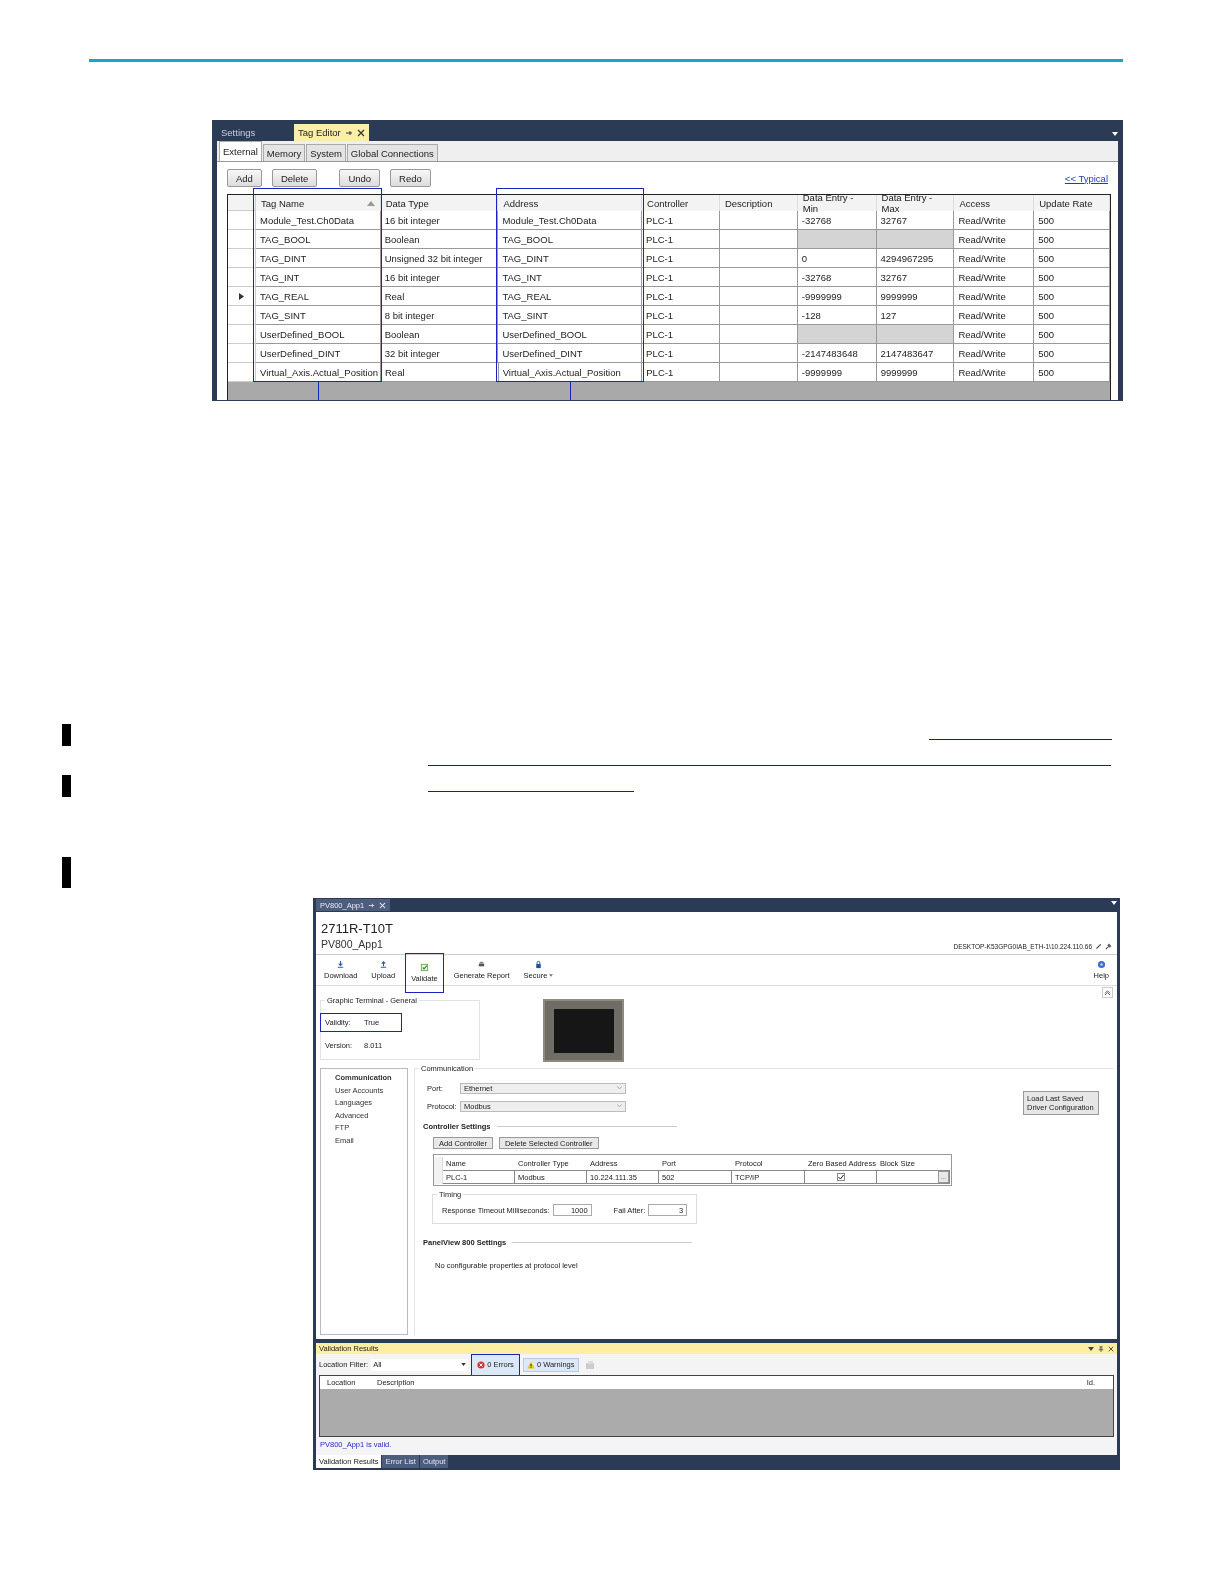 This screenshot has height=1584, width=1224. What do you see at coordinates (439, 334) in the screenshot?
I see `table-cell: Boolean` at bounding box center [439, 334].